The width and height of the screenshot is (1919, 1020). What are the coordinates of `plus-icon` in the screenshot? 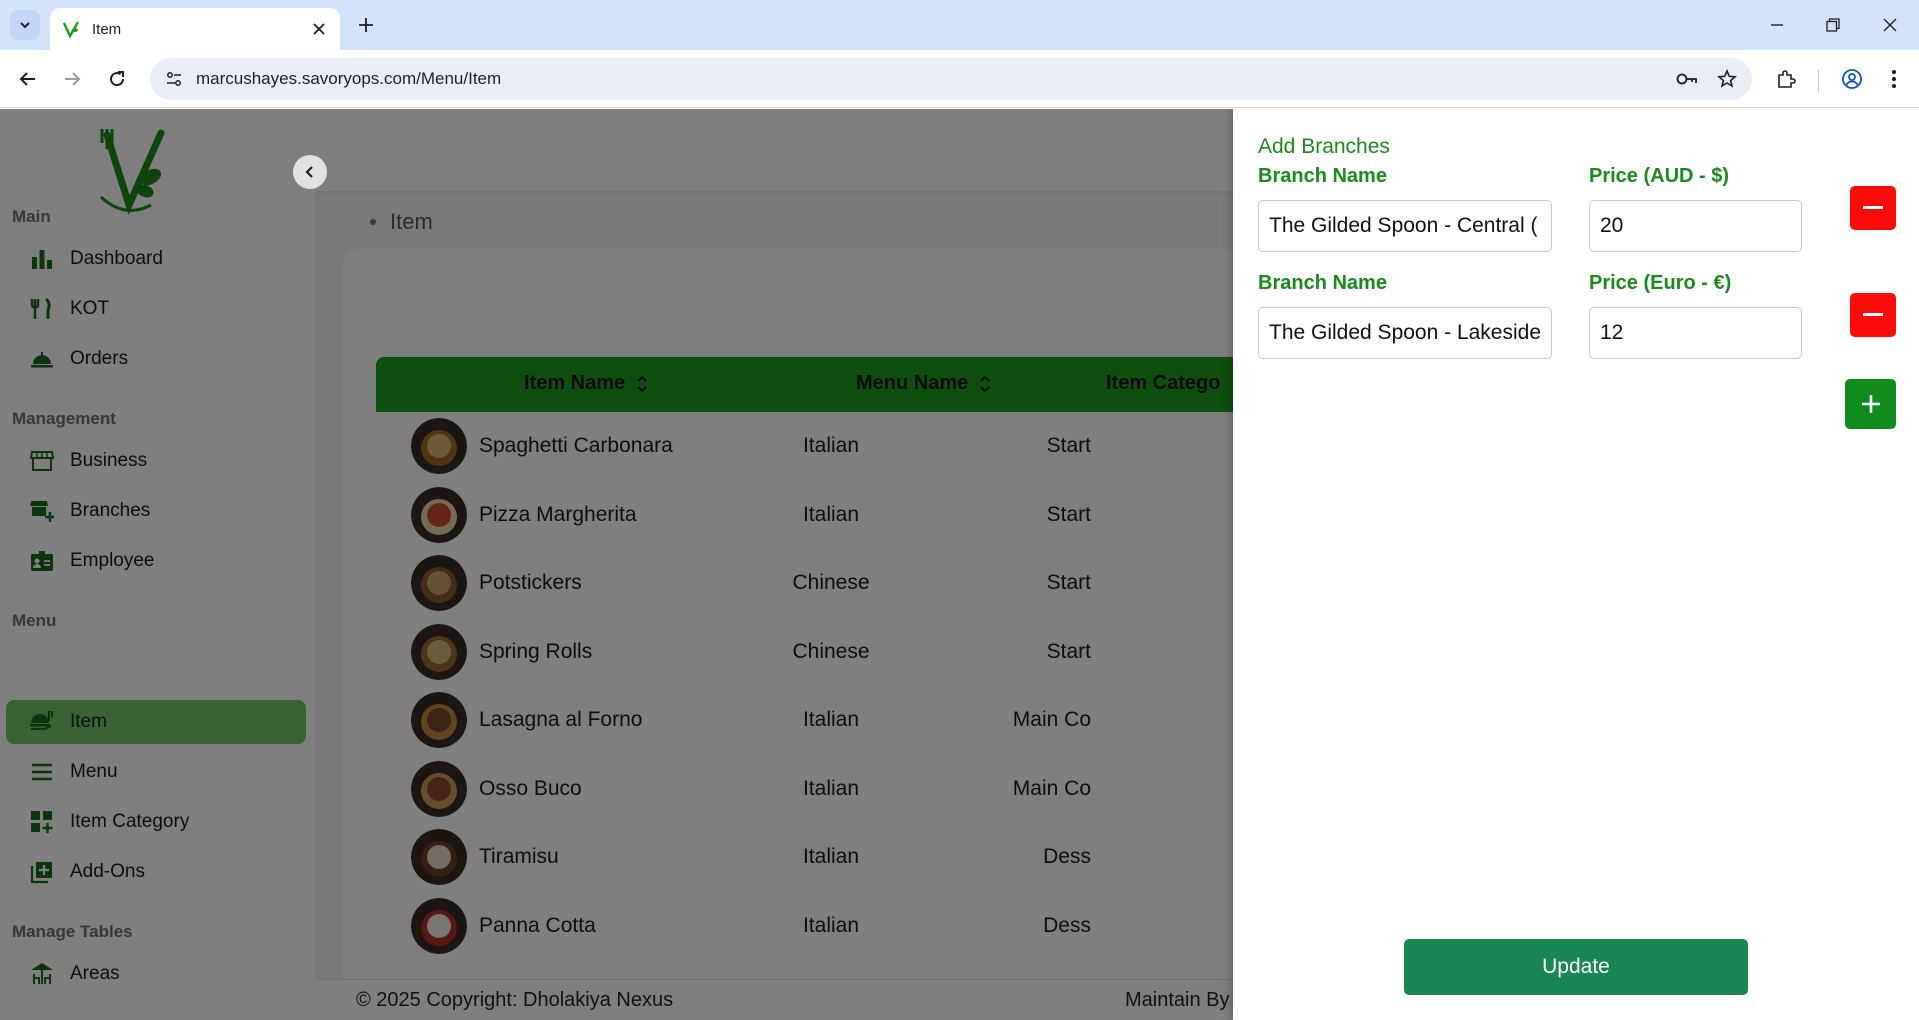 It's located at (1870, 404).